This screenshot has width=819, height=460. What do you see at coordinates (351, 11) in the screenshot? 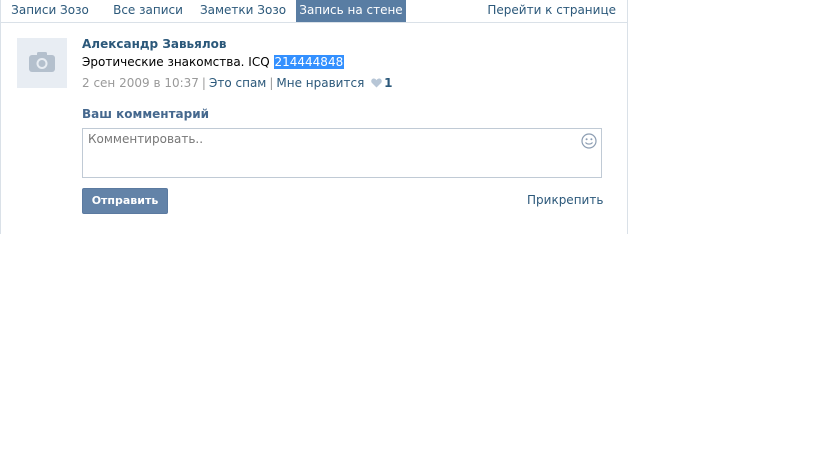
I see `tab-wall-post: Запись на стене` at bounding box center [351, 11].